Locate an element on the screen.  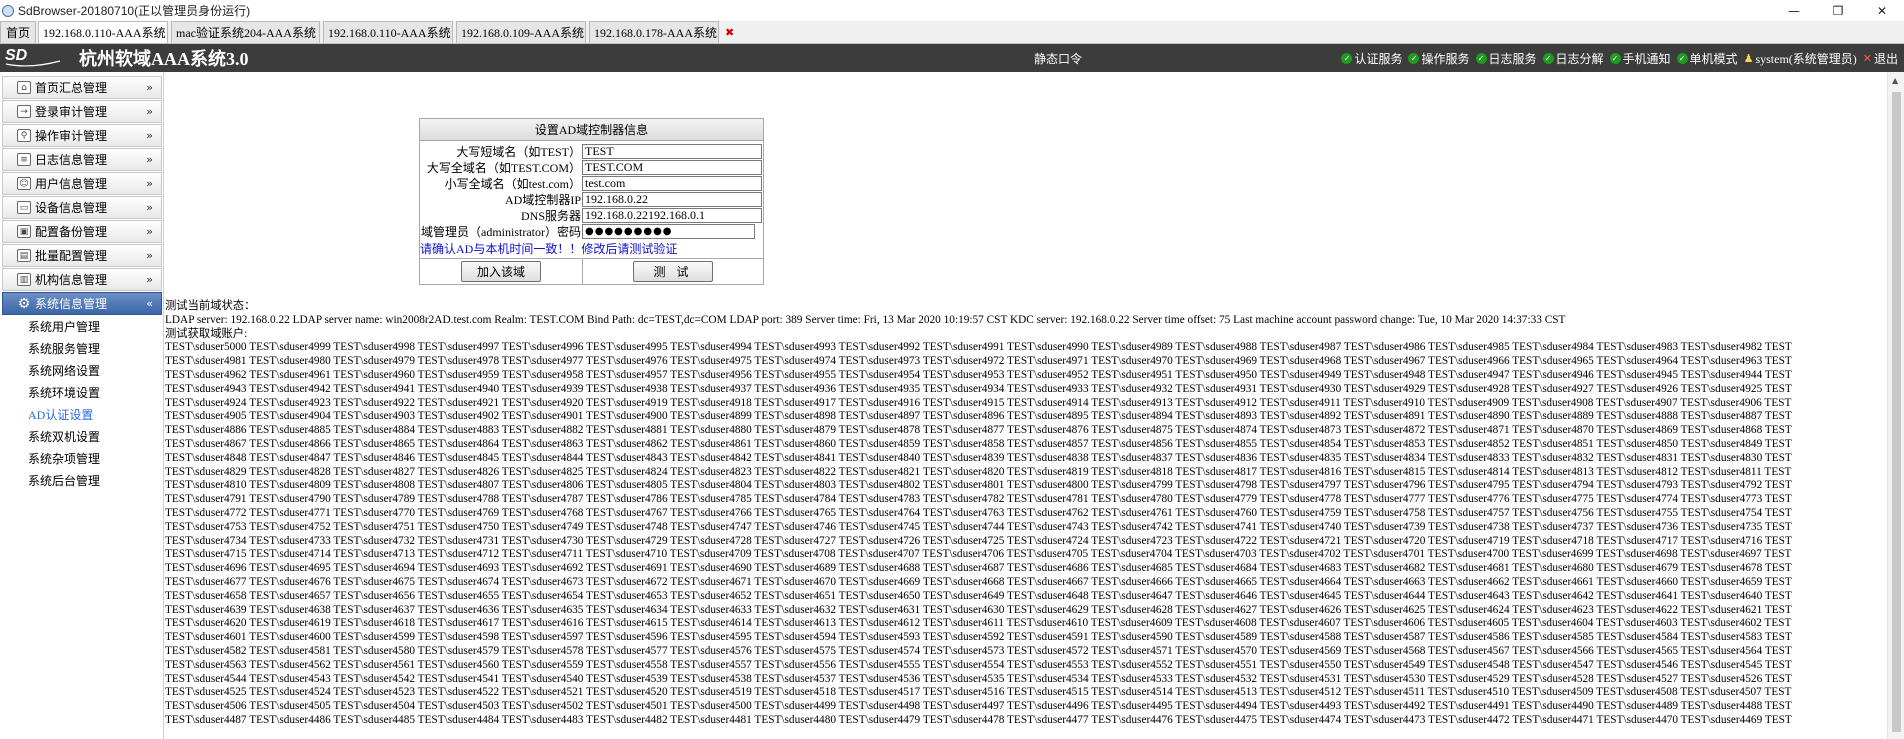
exit-button: ✕ 退出 is located at coordinates (1880, 58).